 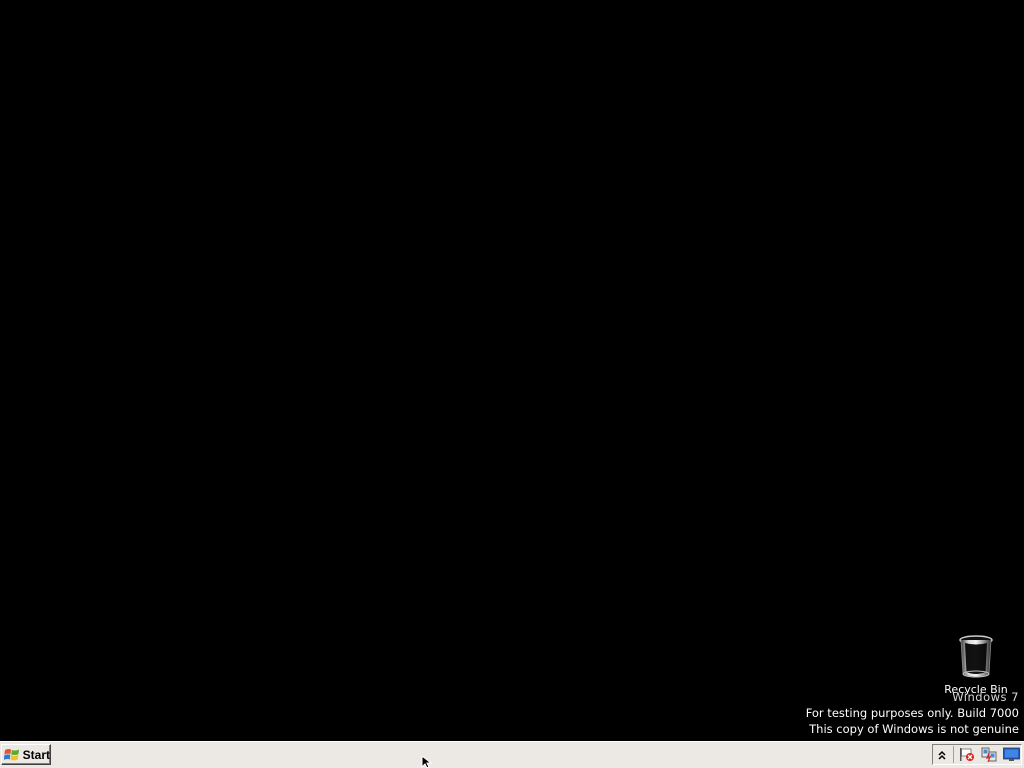 What do you see at coordinates (977, 754) in the screenshot?
I see `notification-area` at bounding box center [977, 754].